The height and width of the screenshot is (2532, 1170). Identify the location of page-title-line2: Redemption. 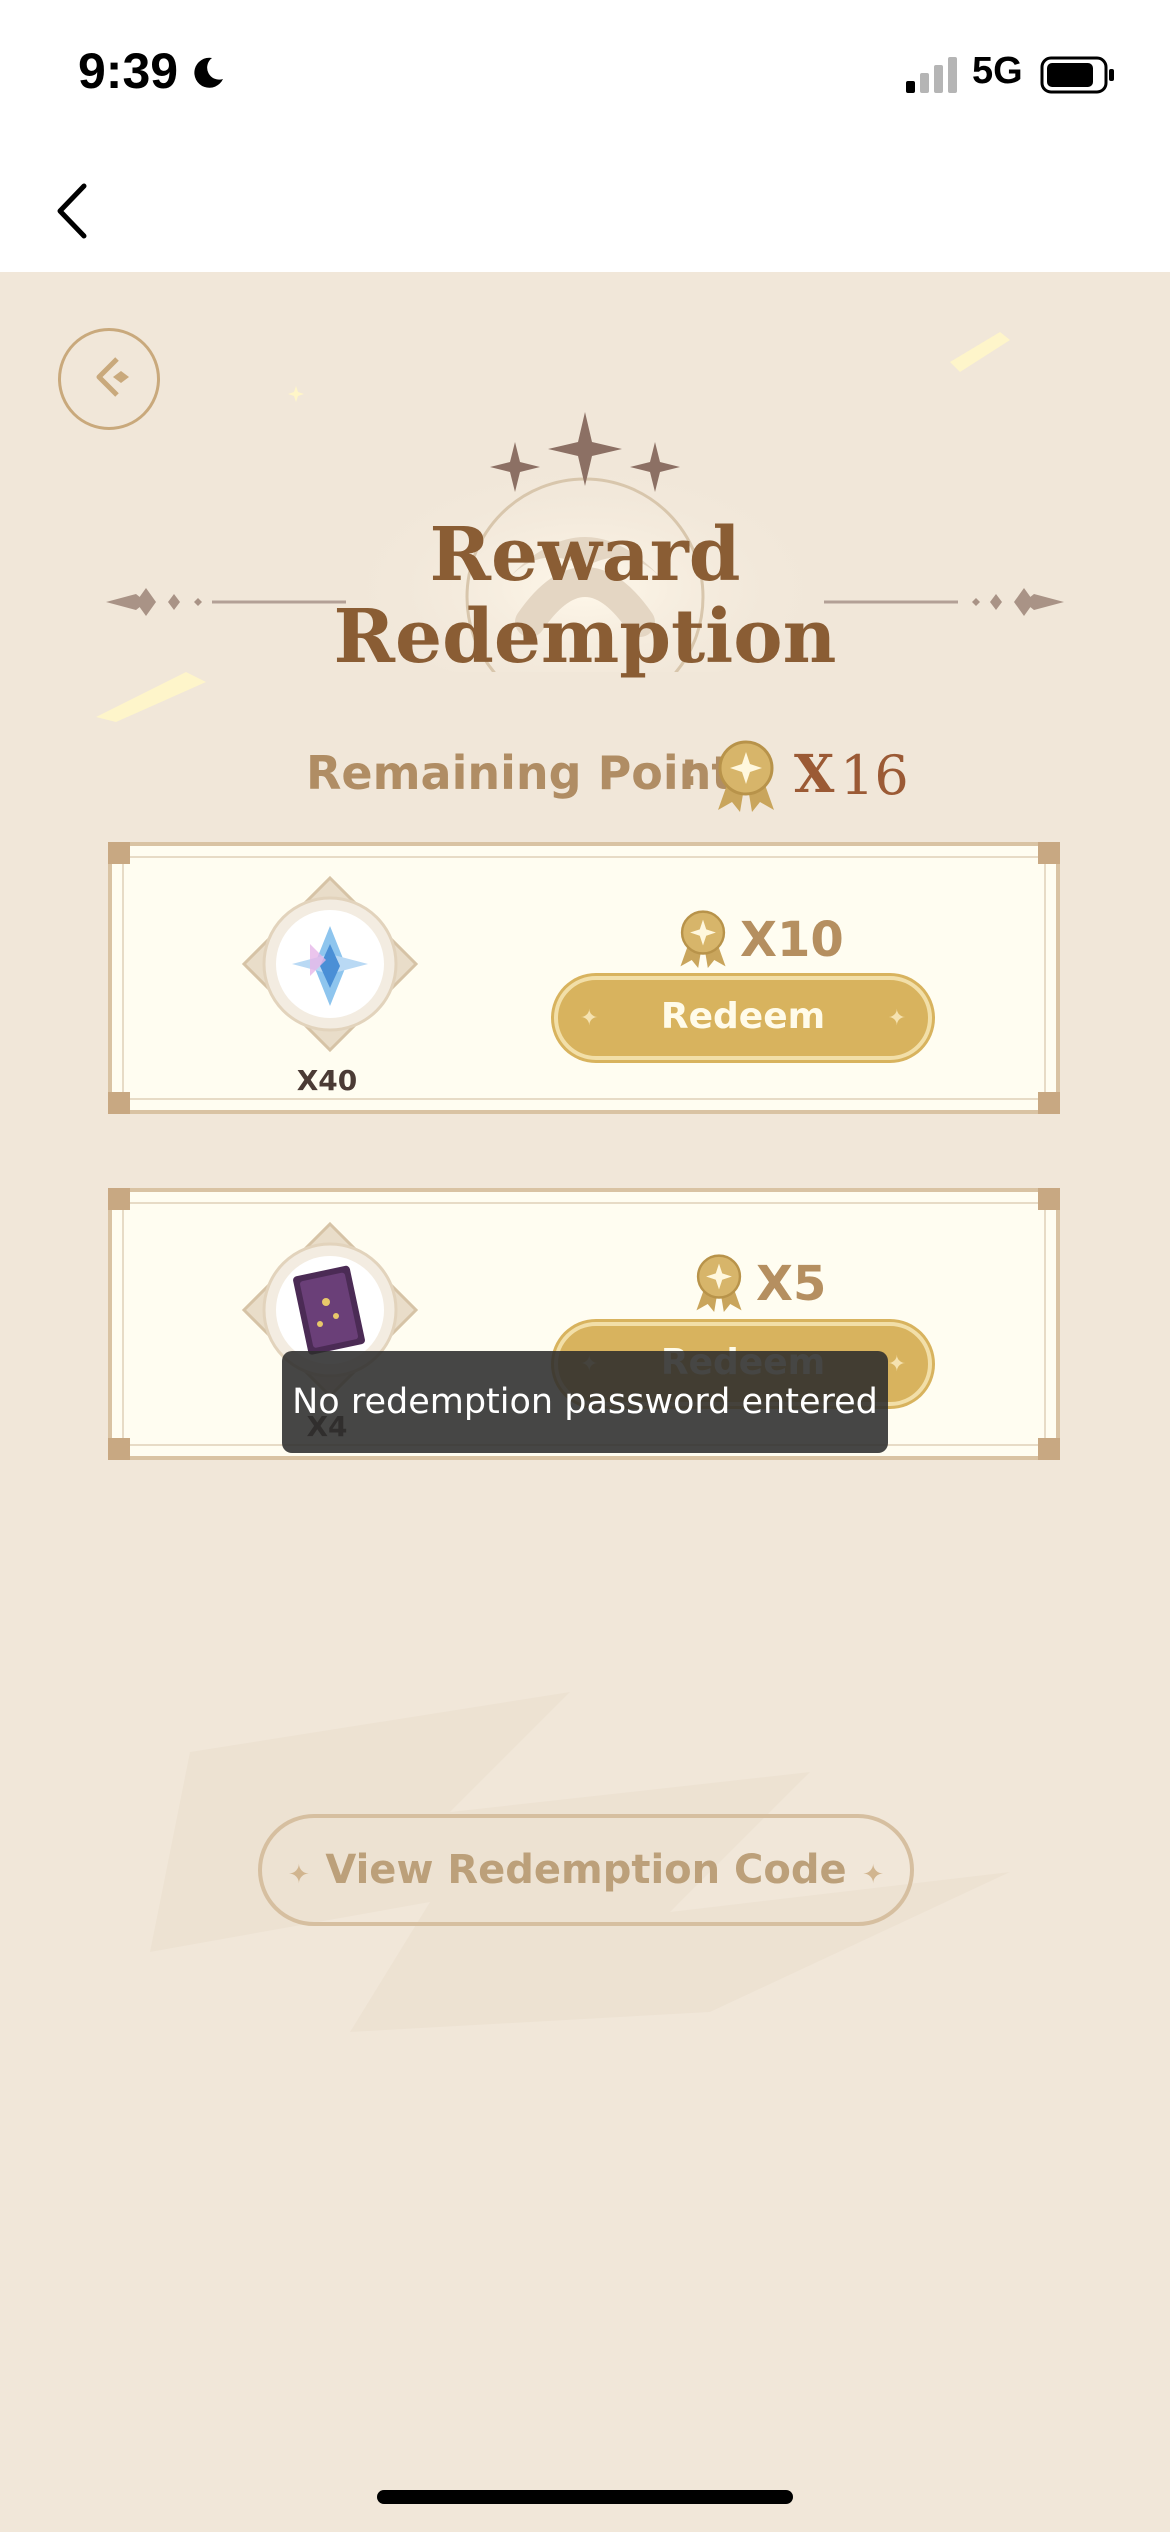
(585, 637).